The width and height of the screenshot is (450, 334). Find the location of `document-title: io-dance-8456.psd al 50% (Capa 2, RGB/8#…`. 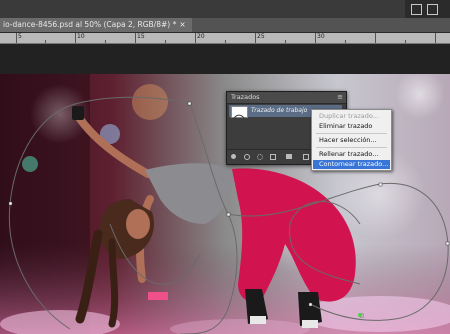

document-title: io-dance-8456.psd al 50% (Capa 2, RGB/8#… is located at coordinates (90, 24).